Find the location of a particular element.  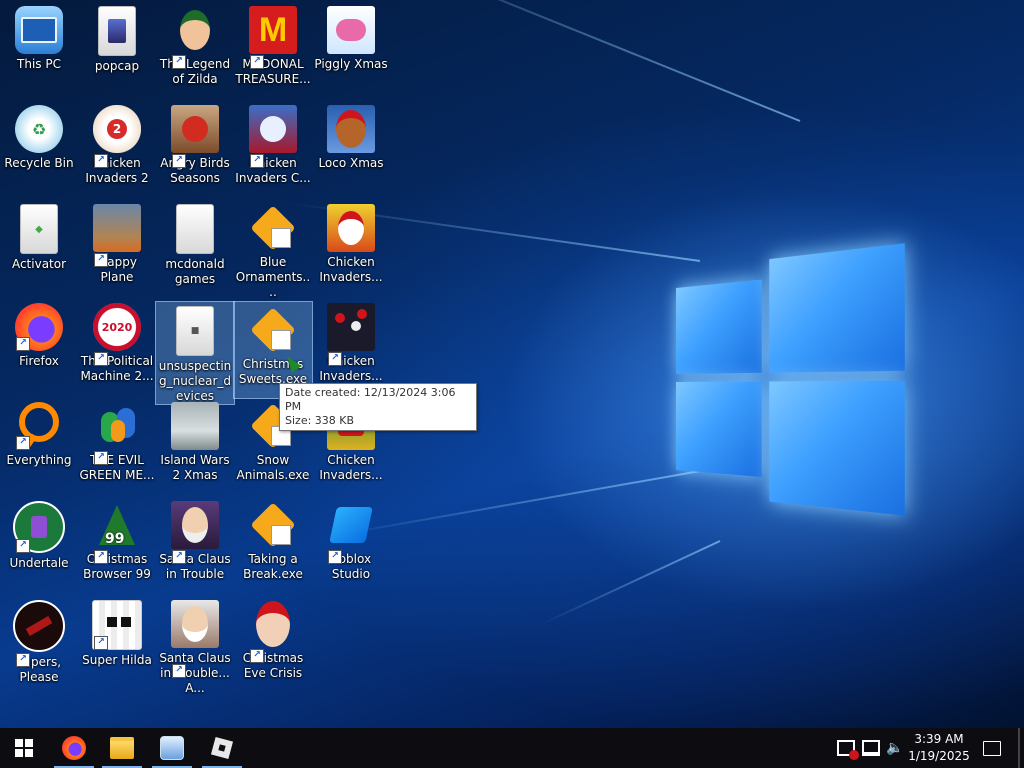

firefox-icon is located at coordinates (74, 748).